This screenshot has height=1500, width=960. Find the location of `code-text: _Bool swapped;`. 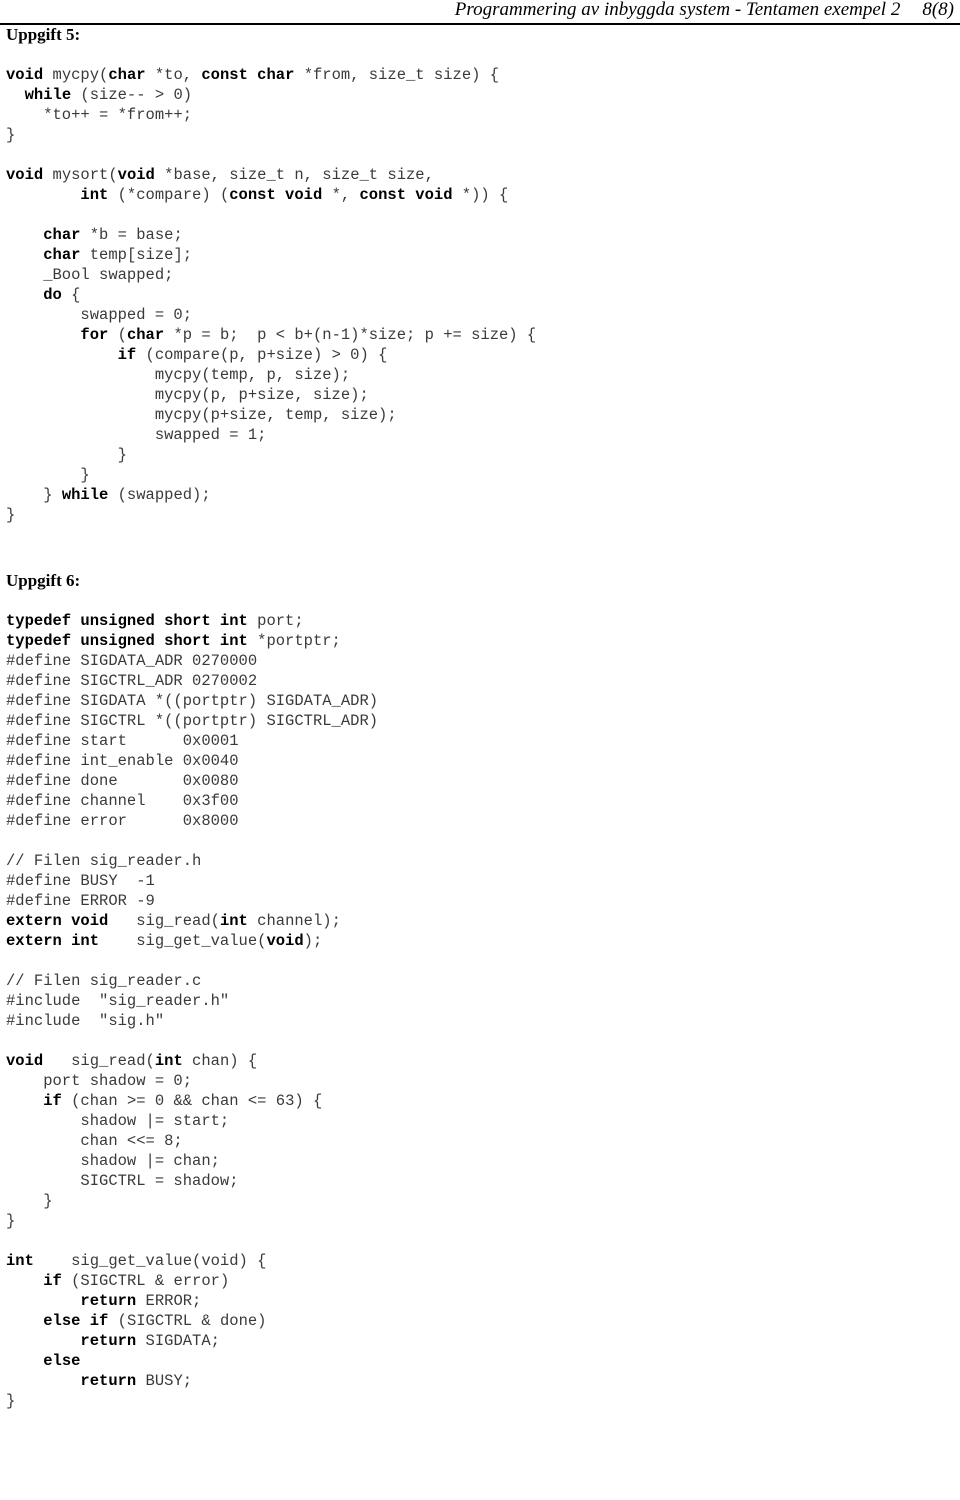

code-text: _Bool swapped; is located at coordinates (90, 275).